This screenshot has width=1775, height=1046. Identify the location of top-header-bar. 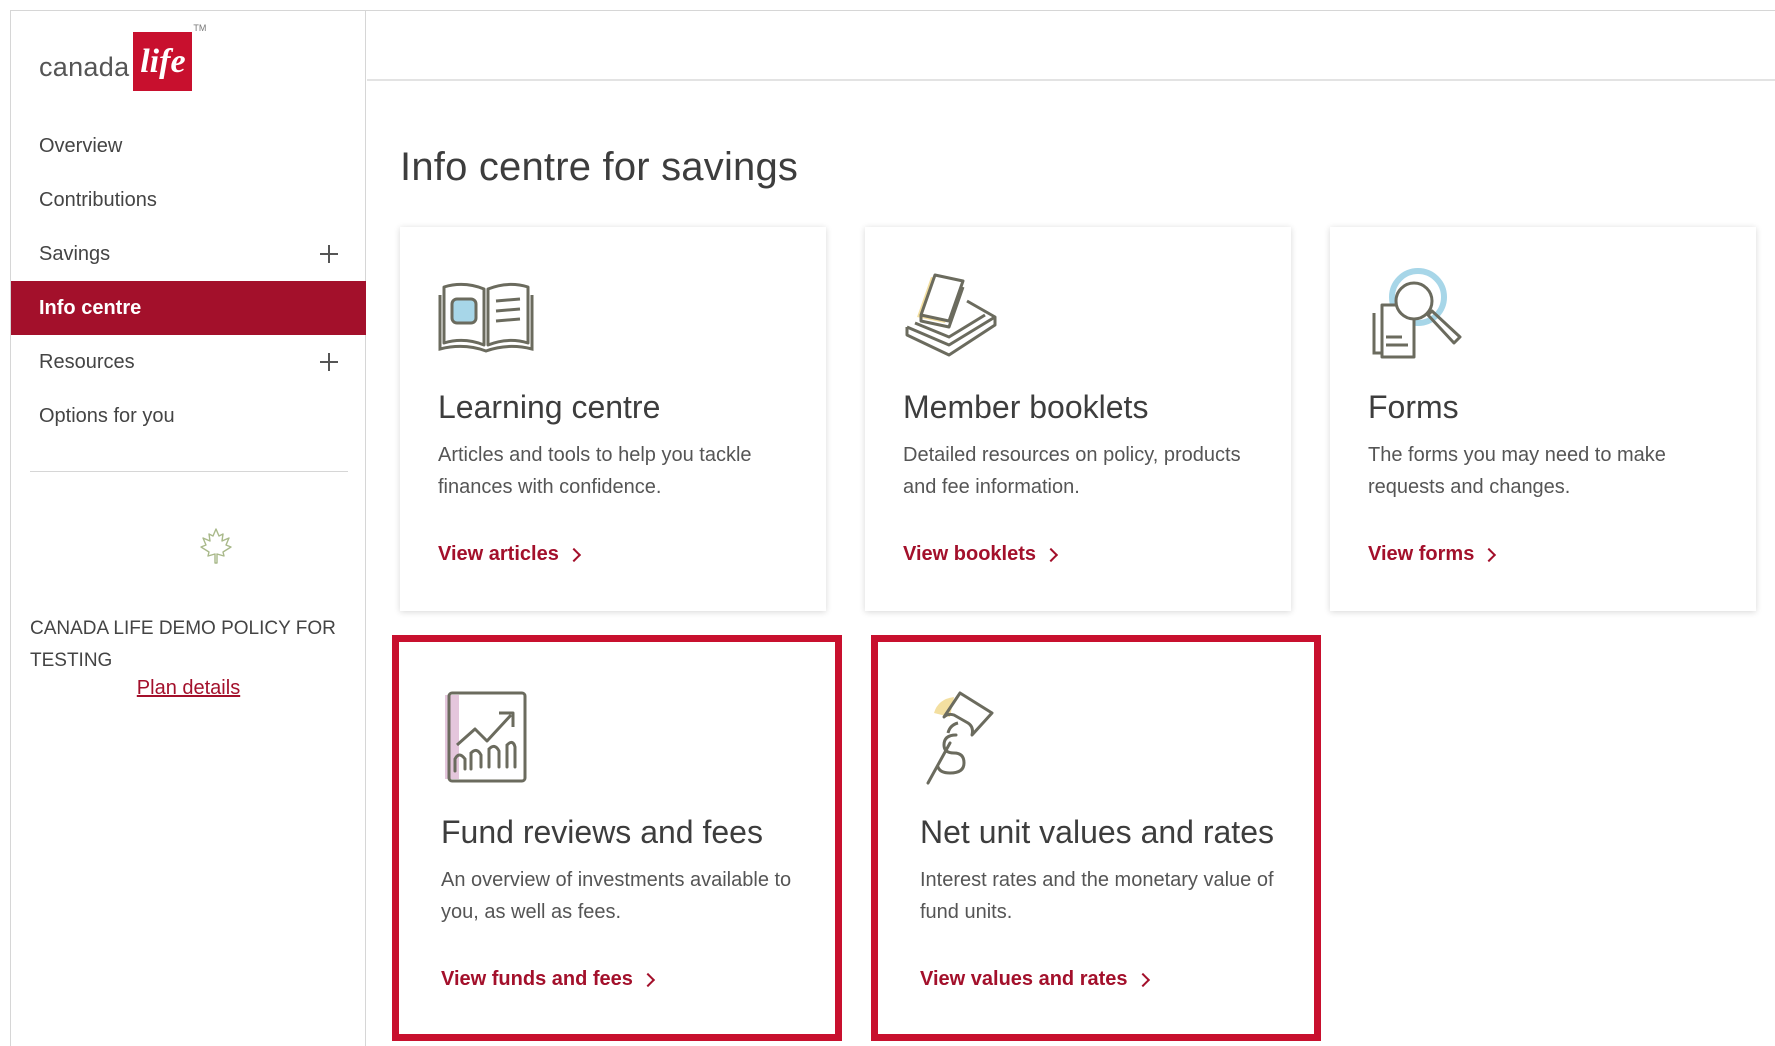
(1071, 46).